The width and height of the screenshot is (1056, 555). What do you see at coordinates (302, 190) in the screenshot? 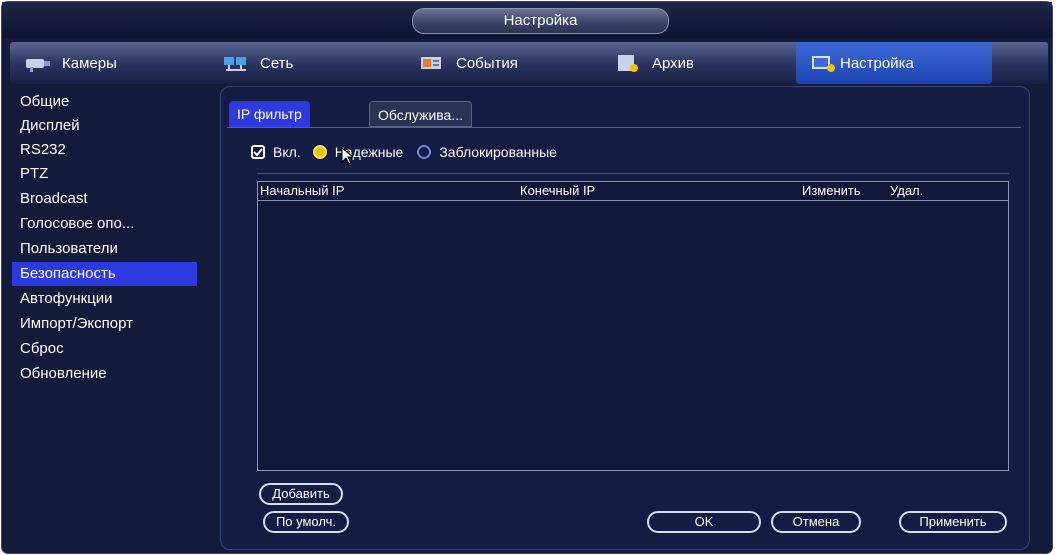
I see `column-start-ip: Начальный IP` at bounding box center [302, 190].